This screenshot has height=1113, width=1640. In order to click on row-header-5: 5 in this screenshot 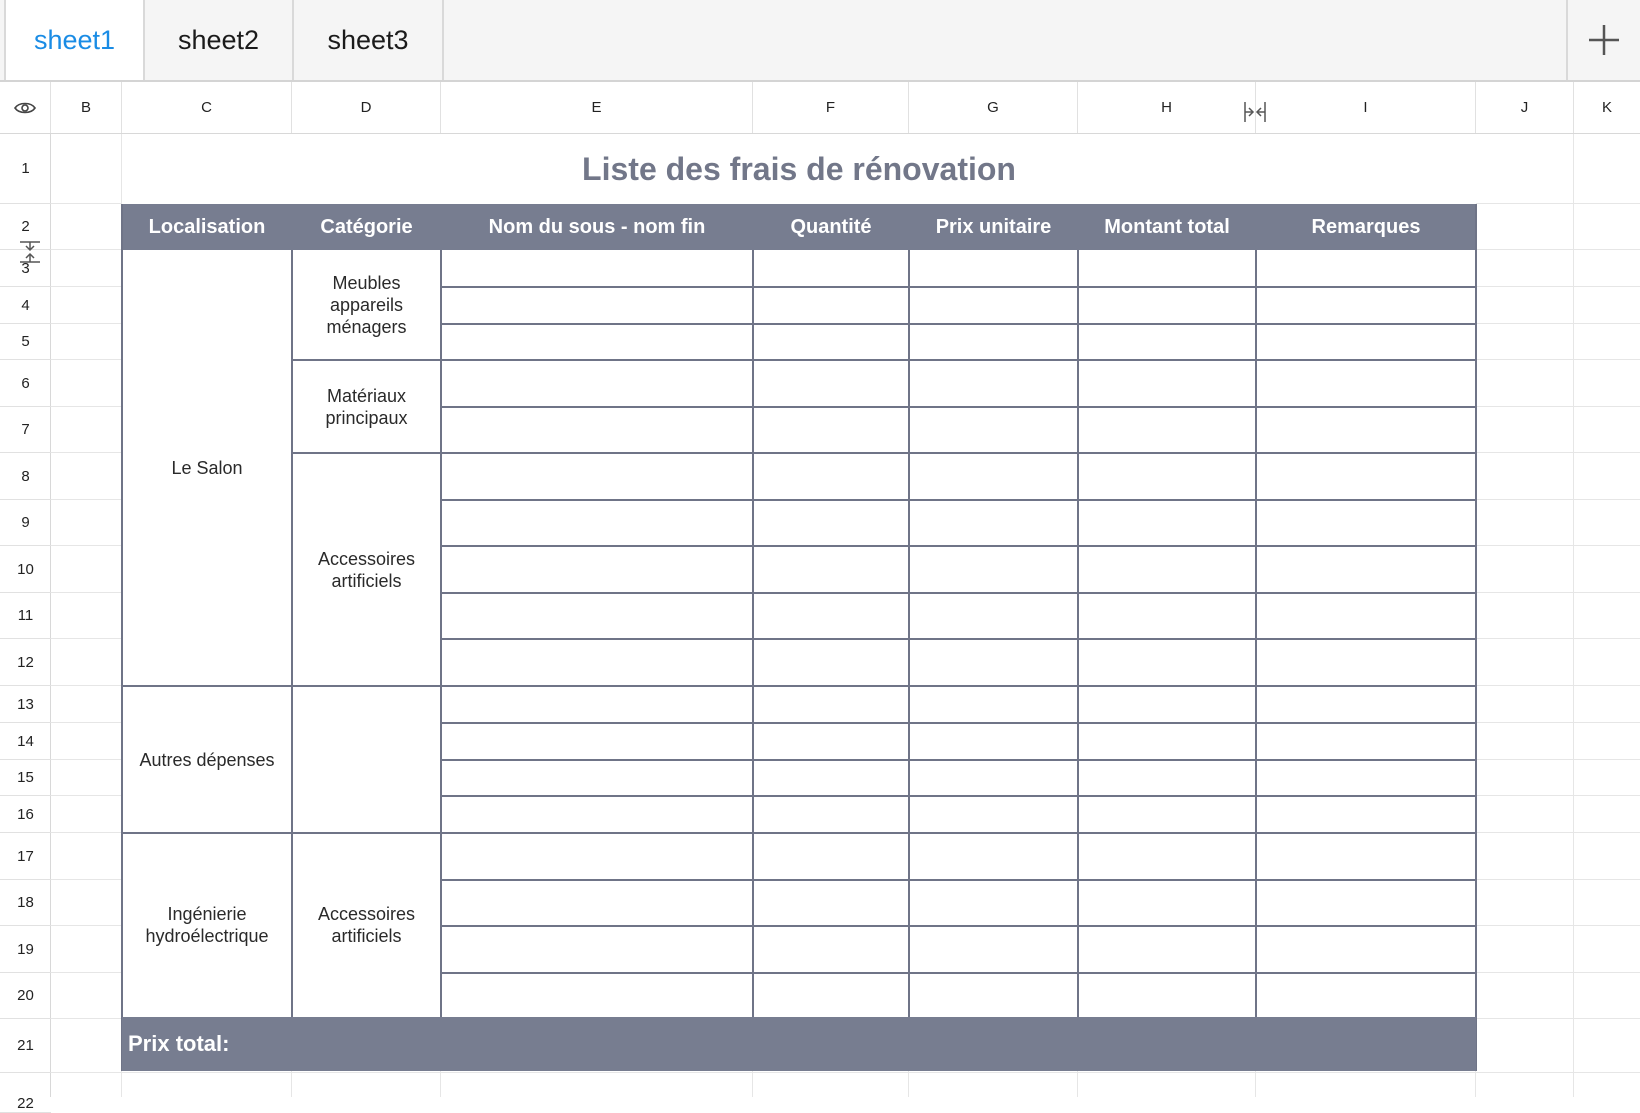, I will do `click(25, 342)`.